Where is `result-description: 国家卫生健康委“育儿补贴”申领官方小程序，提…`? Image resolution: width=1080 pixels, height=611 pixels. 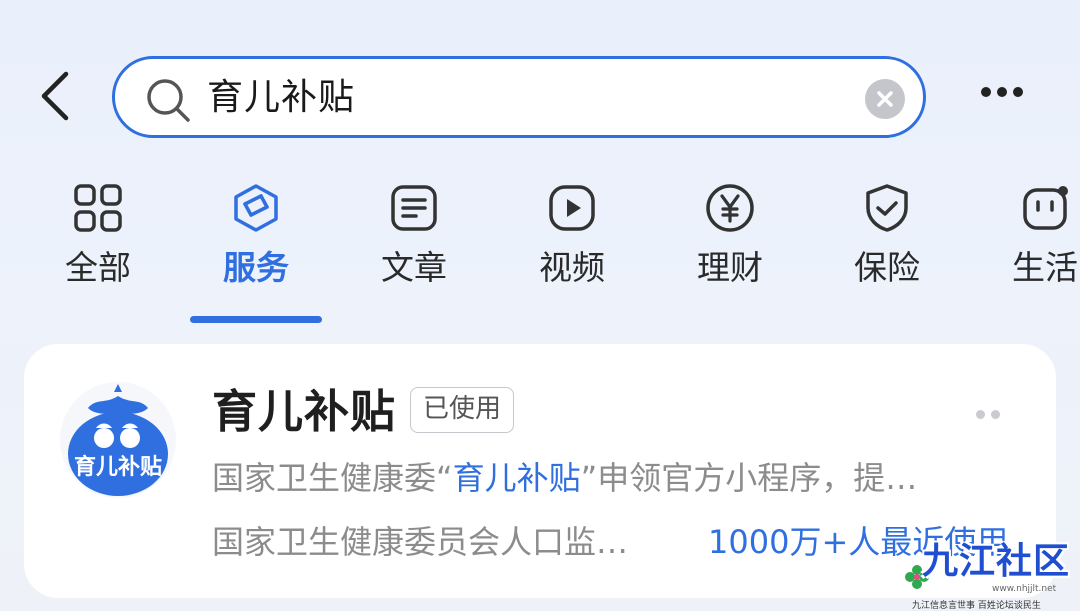 result-description: 国家卫生健康委“育儿补贴”申领官方小程序，提… is located at coordinates (612, 478).